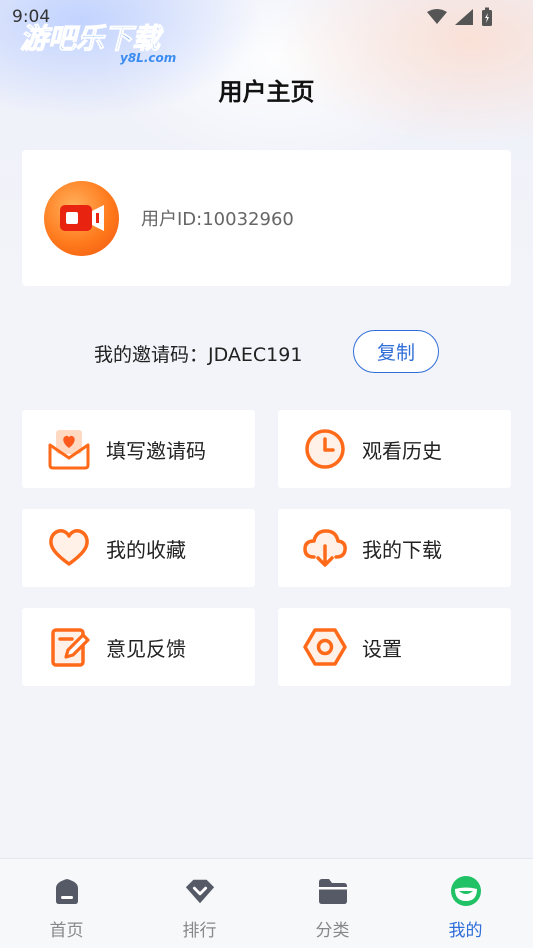  I want to click on cloud-download-icon, so click(325, 548).